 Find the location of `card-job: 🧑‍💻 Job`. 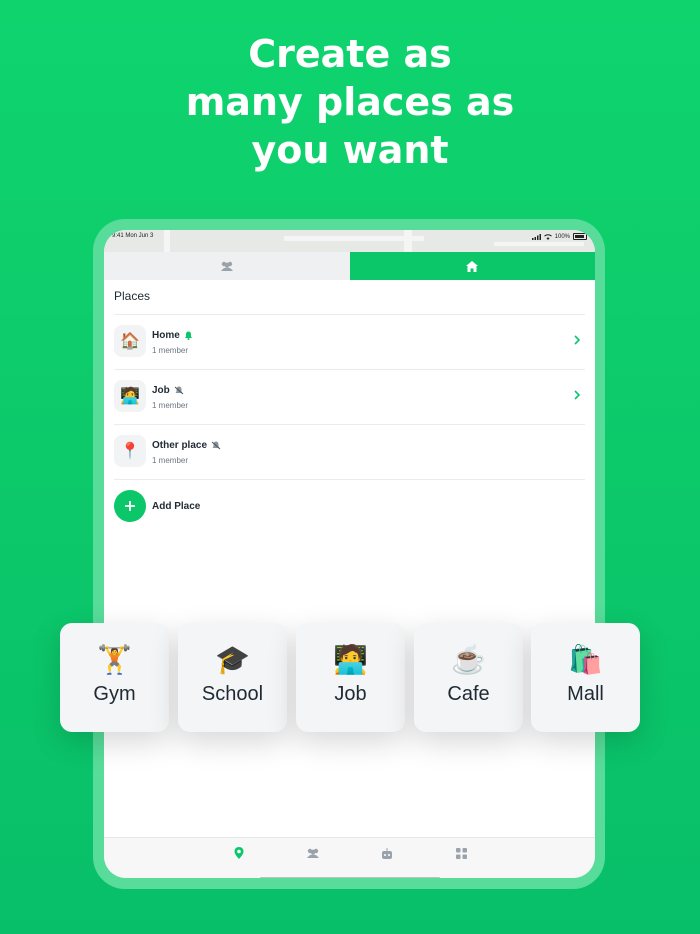

card-job: 🧑‍💻 Job is located at coordinates (350, 677).